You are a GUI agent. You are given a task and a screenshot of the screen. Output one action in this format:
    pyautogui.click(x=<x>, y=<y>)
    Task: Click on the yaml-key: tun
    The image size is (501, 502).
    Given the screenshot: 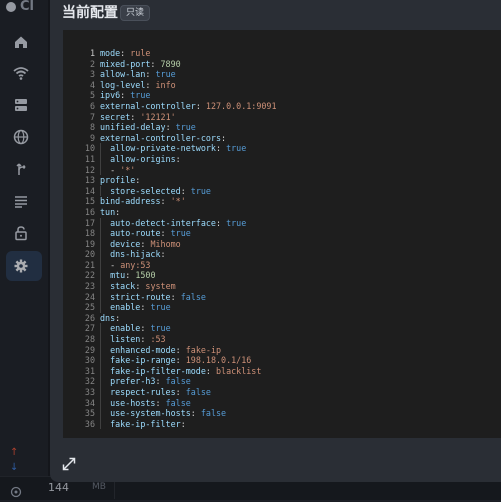 What is the action you would take?
    pyautogui.click(x=108, y=211)
    